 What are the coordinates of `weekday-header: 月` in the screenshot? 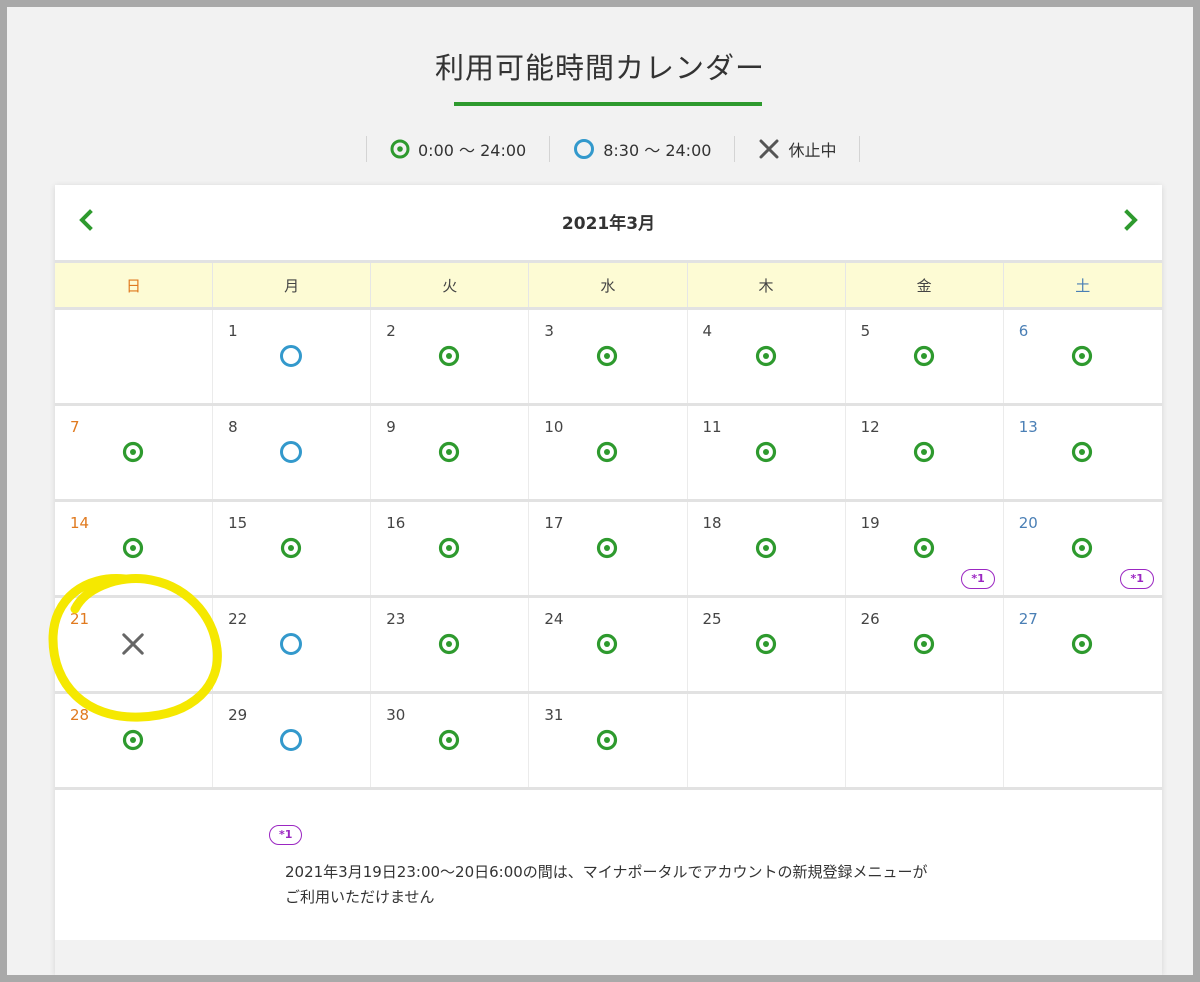 It's located at (292, 285).